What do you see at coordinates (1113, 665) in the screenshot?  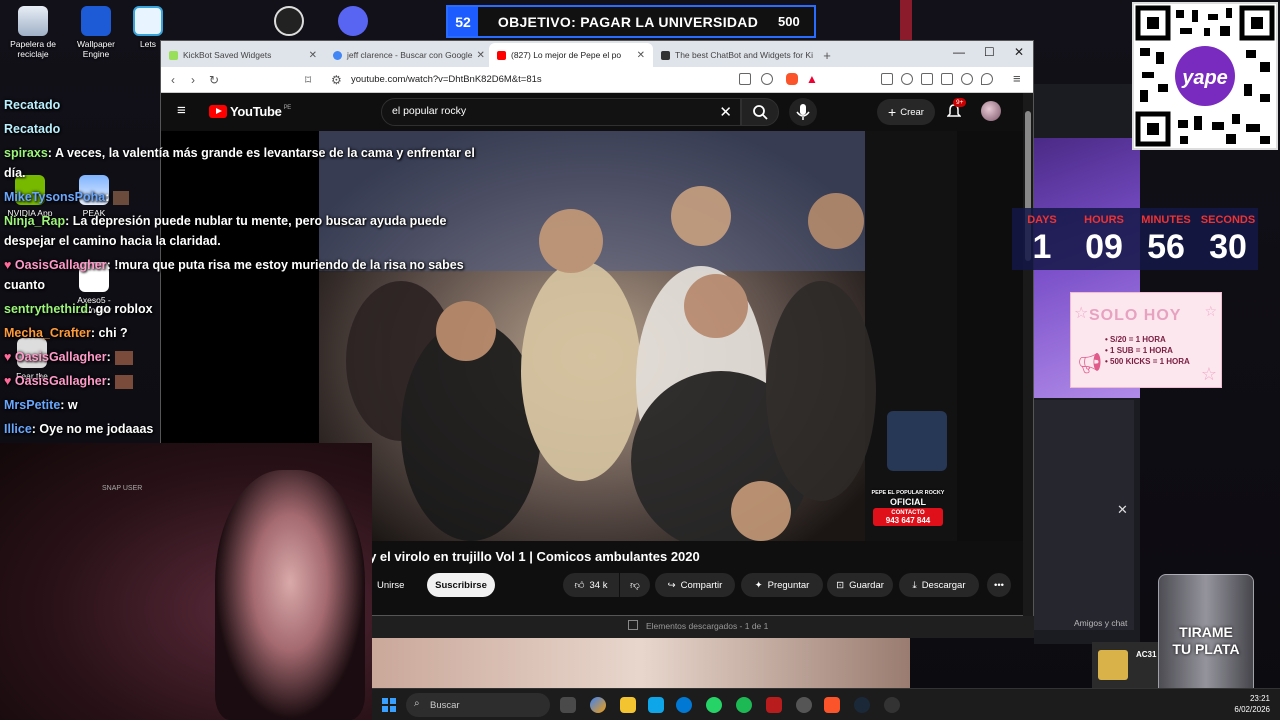 I see `notification-avatar` at bounding box center [1113, 665].